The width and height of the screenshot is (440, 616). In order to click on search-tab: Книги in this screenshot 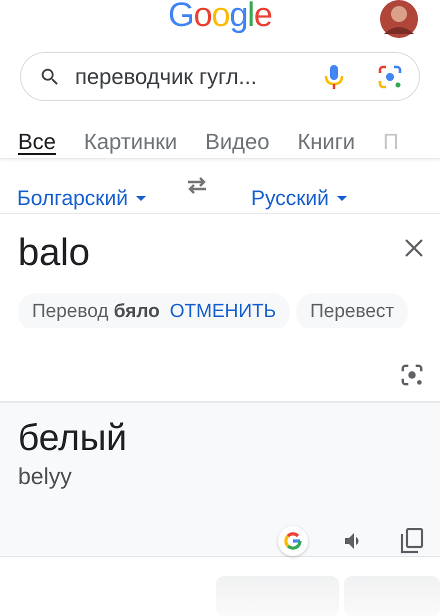, I will do `click(326, 142)`.